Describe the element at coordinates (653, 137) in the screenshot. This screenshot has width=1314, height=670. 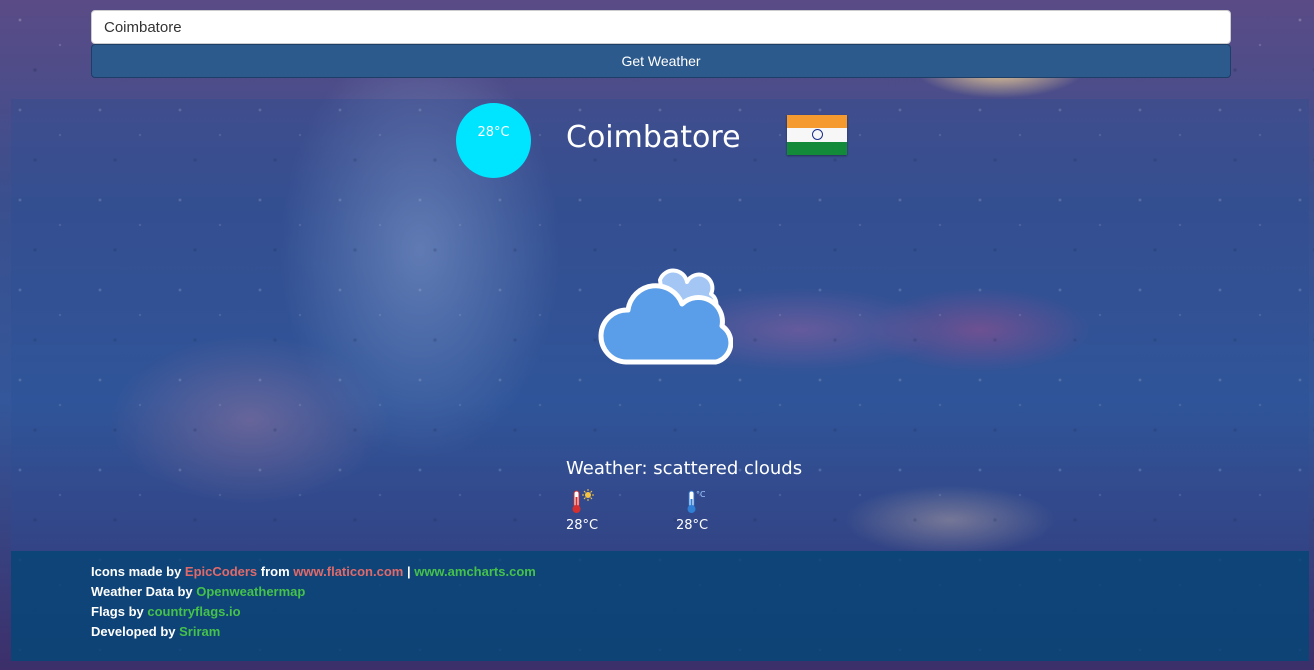
I see `city-name: Coimbatore` at that location.